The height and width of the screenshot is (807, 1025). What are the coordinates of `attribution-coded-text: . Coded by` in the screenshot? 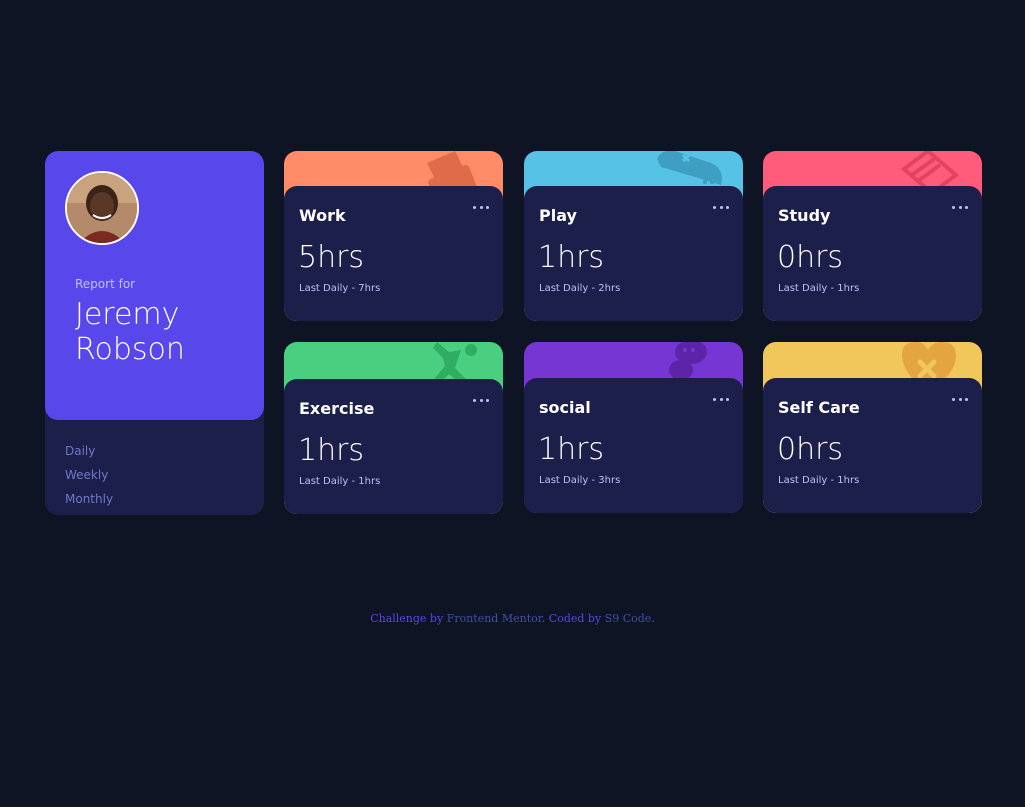 It's located at (571, 618).